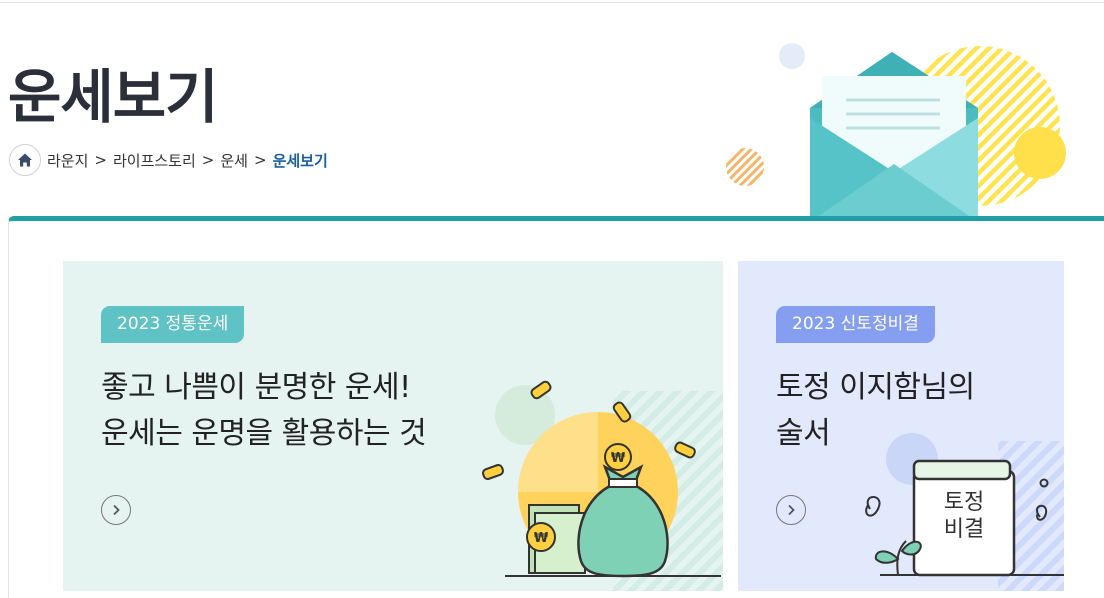 This screenshot has height=598, width=1104. What do you see at coordinates (256, 387) in the screenshot?
I see `card-headline-line: 좋고 나쁨이 분명한 운세!` at bounding box center [256, 387].